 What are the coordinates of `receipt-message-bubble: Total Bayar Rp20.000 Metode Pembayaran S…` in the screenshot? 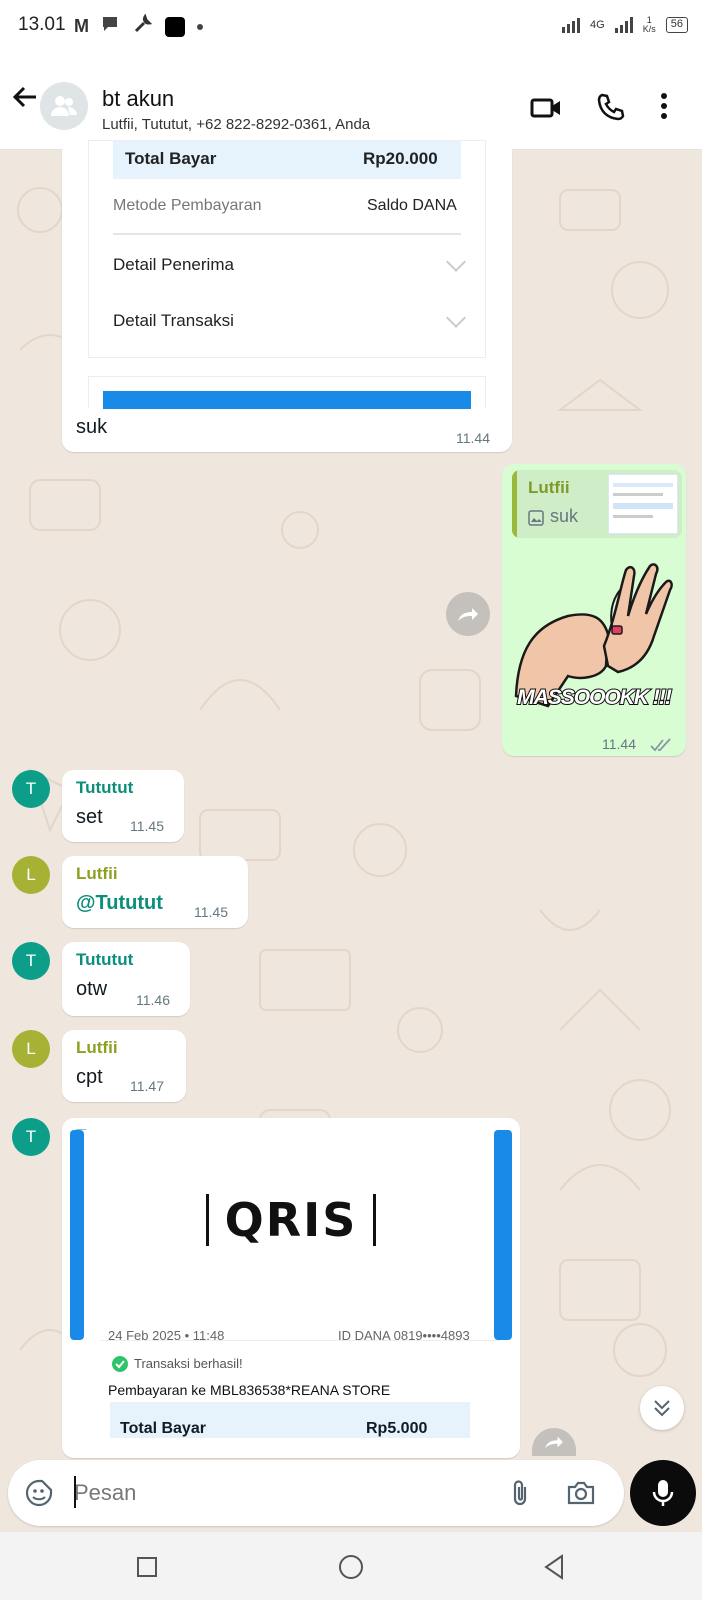 It's located at (287, 296).